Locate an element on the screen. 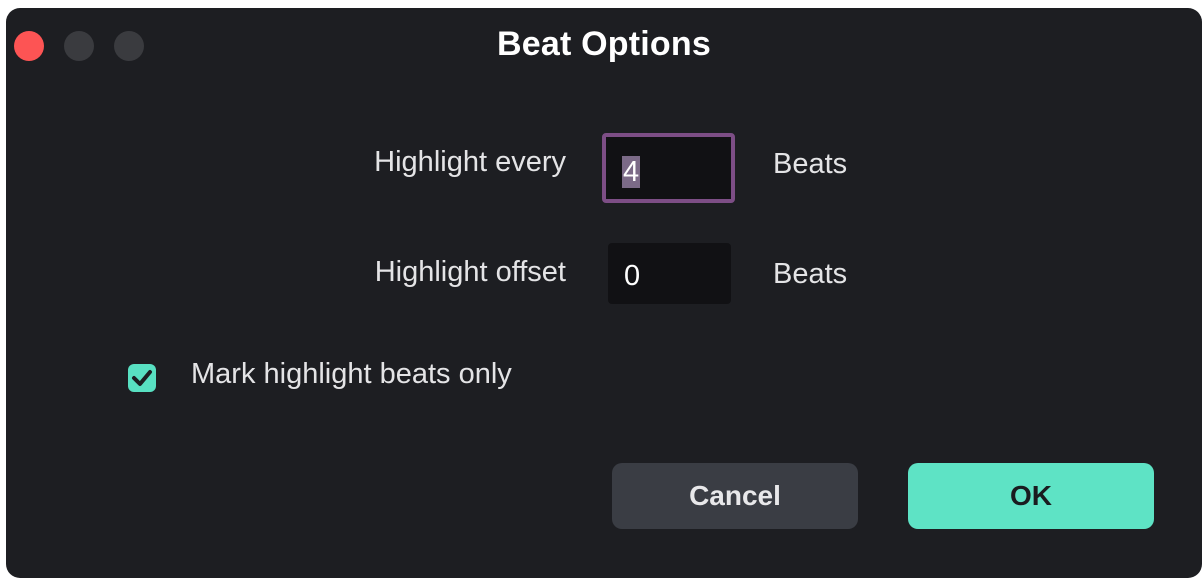 This screenshot has height=580, width=1204. mark-highlight-checkbox is located at coordinates (142, 378).